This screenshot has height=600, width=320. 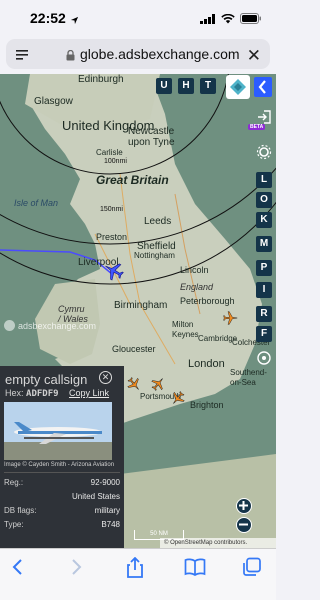 I want to click on beta-badge: BETA, so click(x=257, y=127).